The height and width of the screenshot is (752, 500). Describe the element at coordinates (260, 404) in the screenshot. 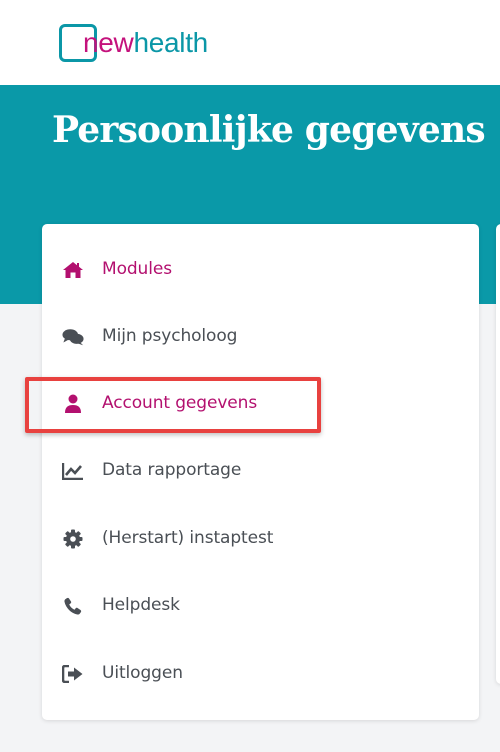

I see `sidebar-item-account-gegevens: Account gegevens` at that location.